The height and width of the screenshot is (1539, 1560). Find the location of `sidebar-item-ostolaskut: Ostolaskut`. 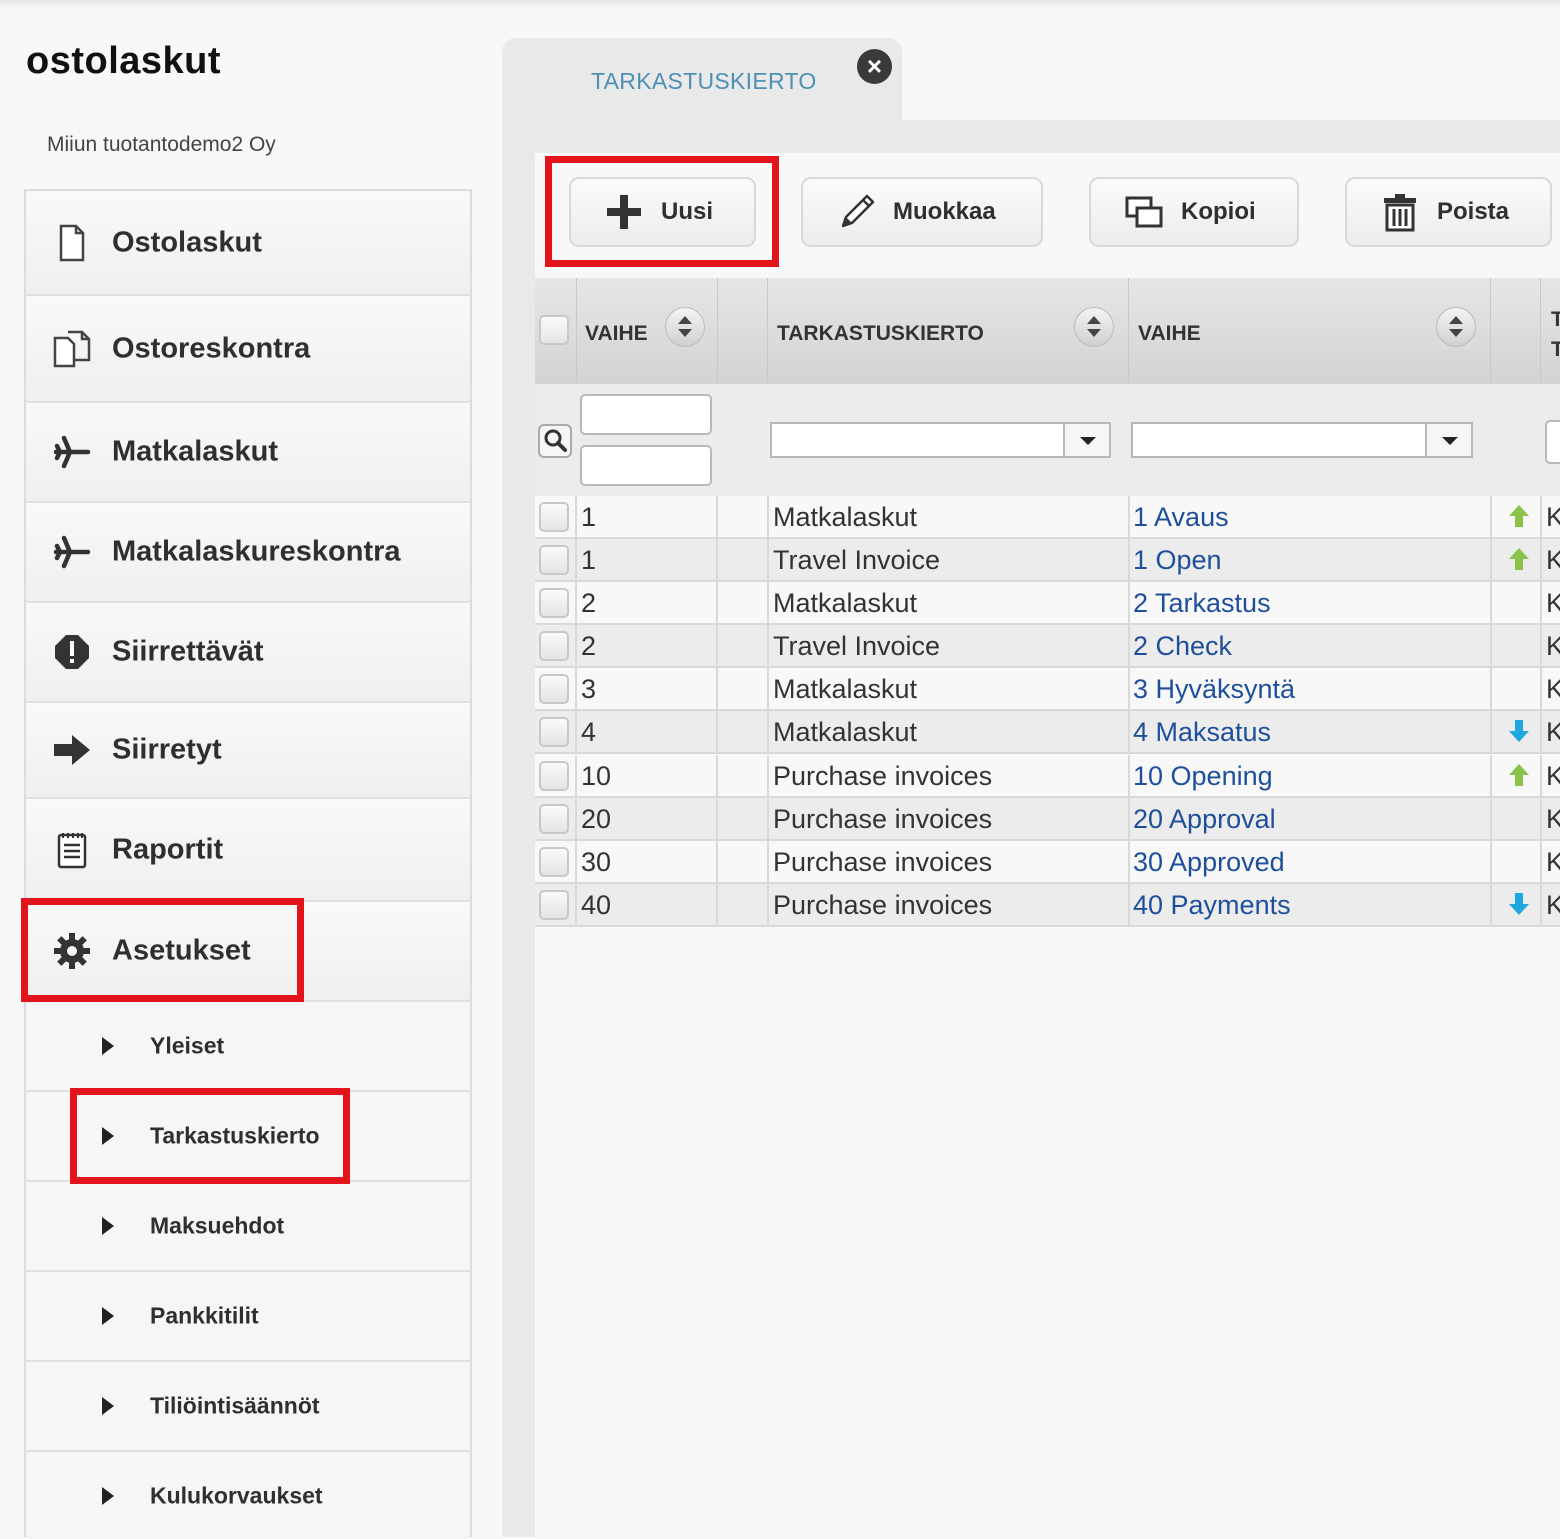

sidebar-item-ostolaskut: Ostolaskut is located at coordinates (248, 243).